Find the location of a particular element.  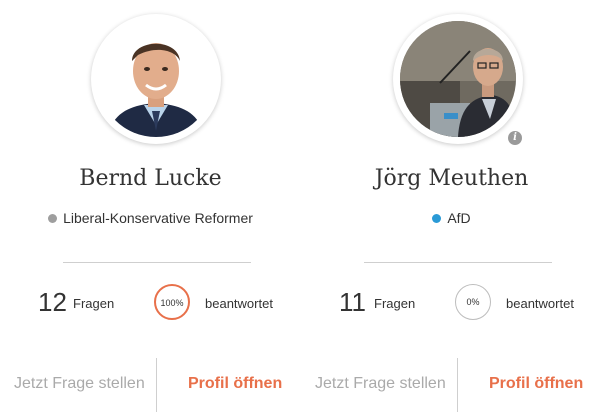

question-count: 11 is located at coordinates (352, 302).